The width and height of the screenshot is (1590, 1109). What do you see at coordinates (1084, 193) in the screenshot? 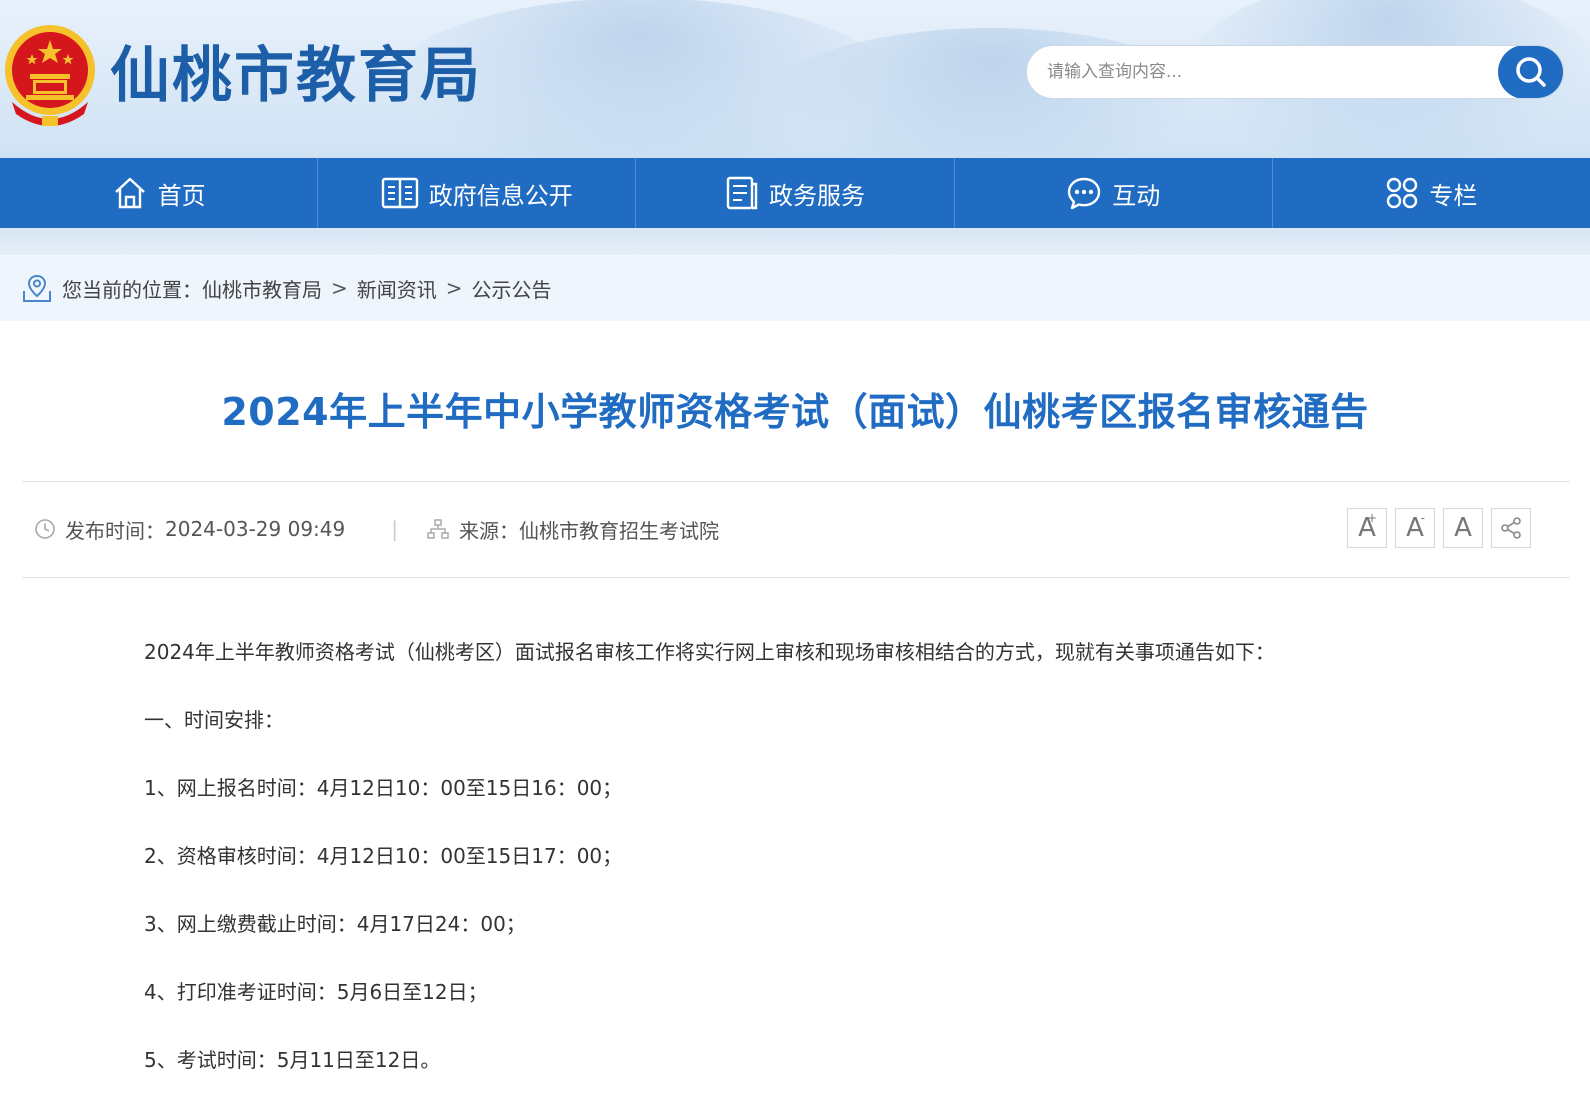
I see `chat-bubble-icon` at bounding box center [1084, 193].